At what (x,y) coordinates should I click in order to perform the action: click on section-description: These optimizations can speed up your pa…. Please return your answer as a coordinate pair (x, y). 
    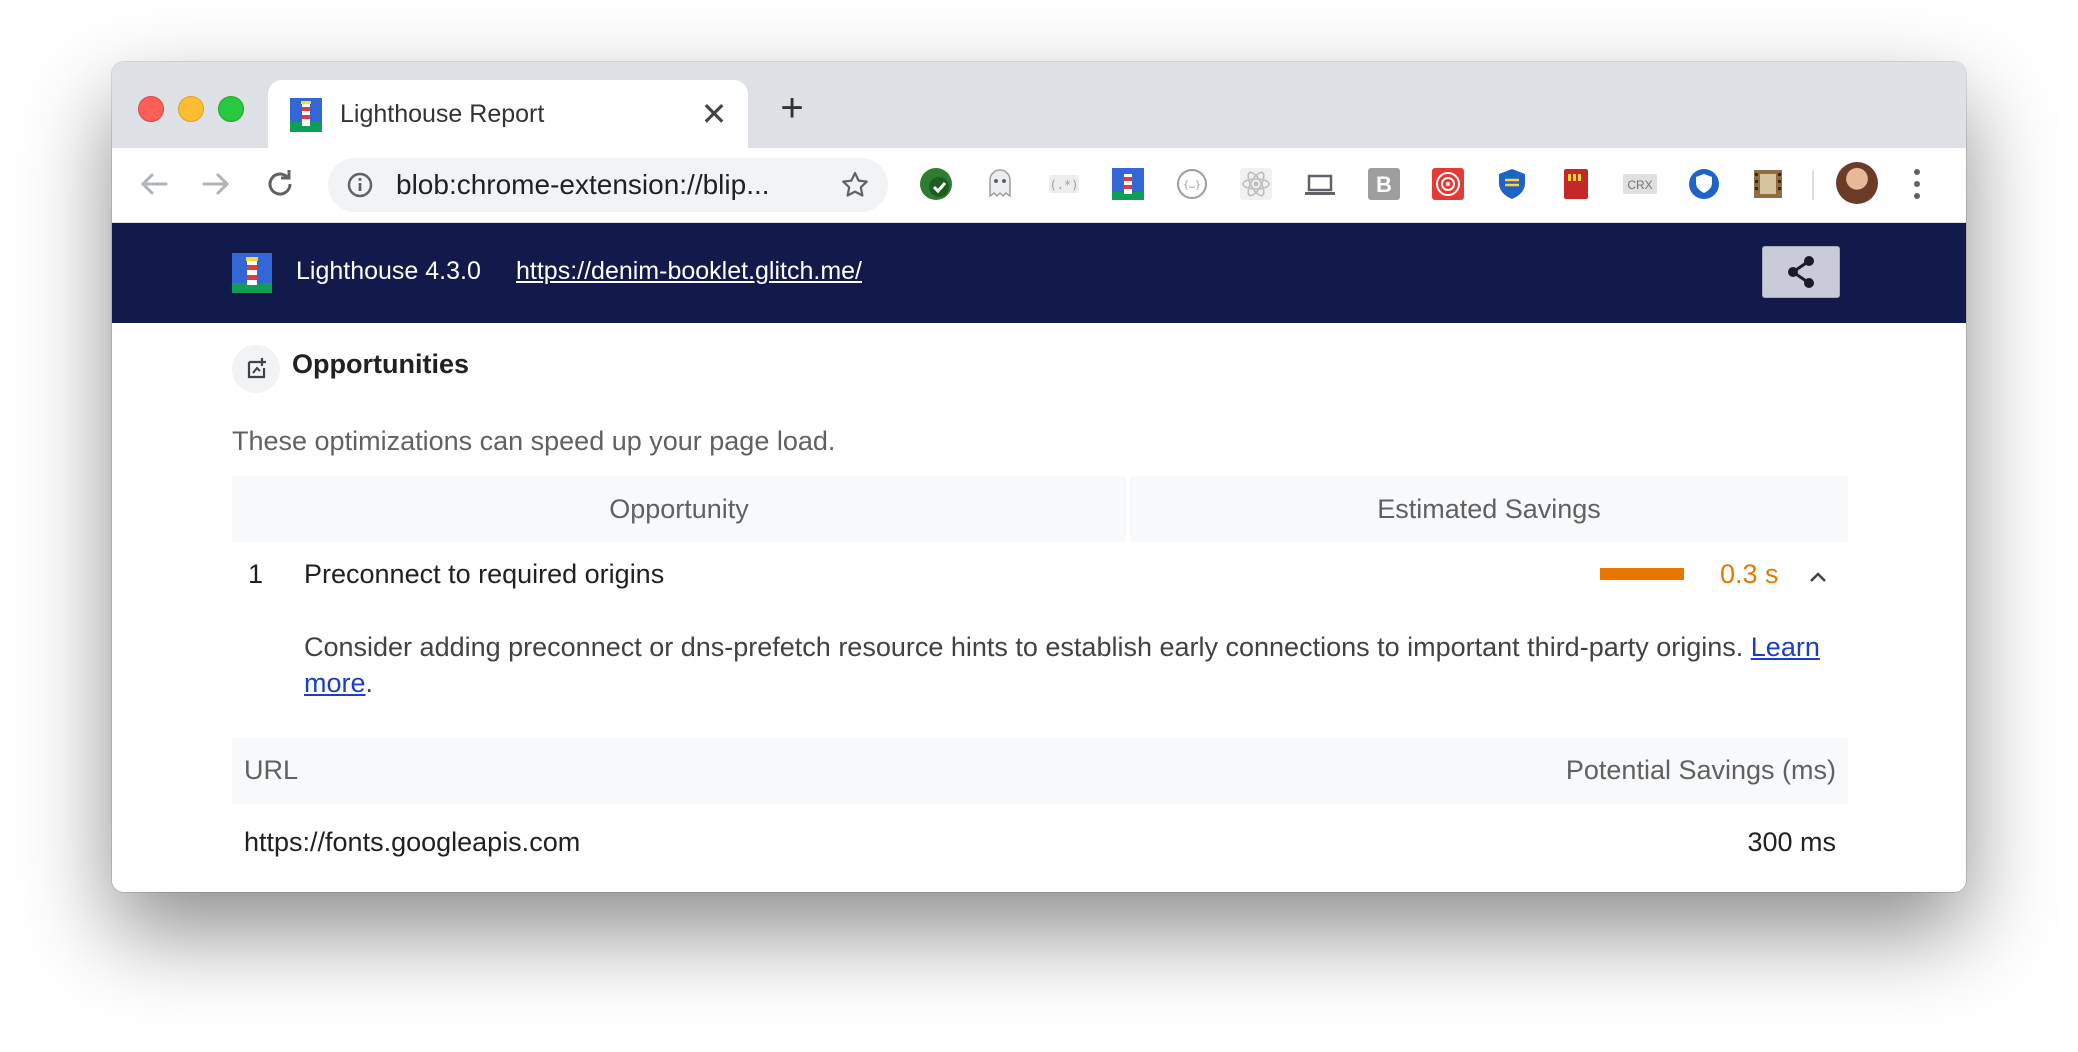
    Looking at the image, I should click on (534, 441).